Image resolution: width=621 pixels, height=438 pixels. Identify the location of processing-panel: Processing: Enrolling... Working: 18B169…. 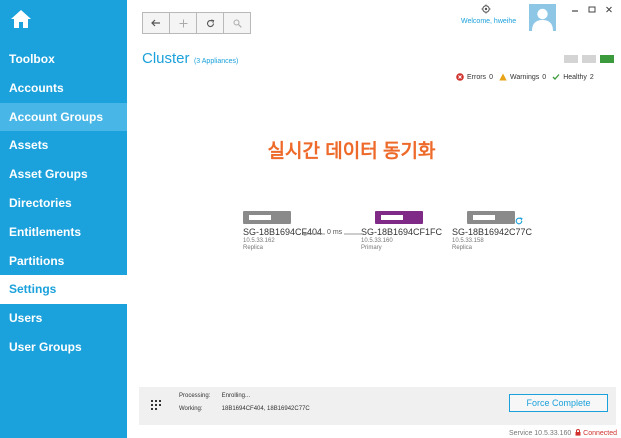
(377, 406).